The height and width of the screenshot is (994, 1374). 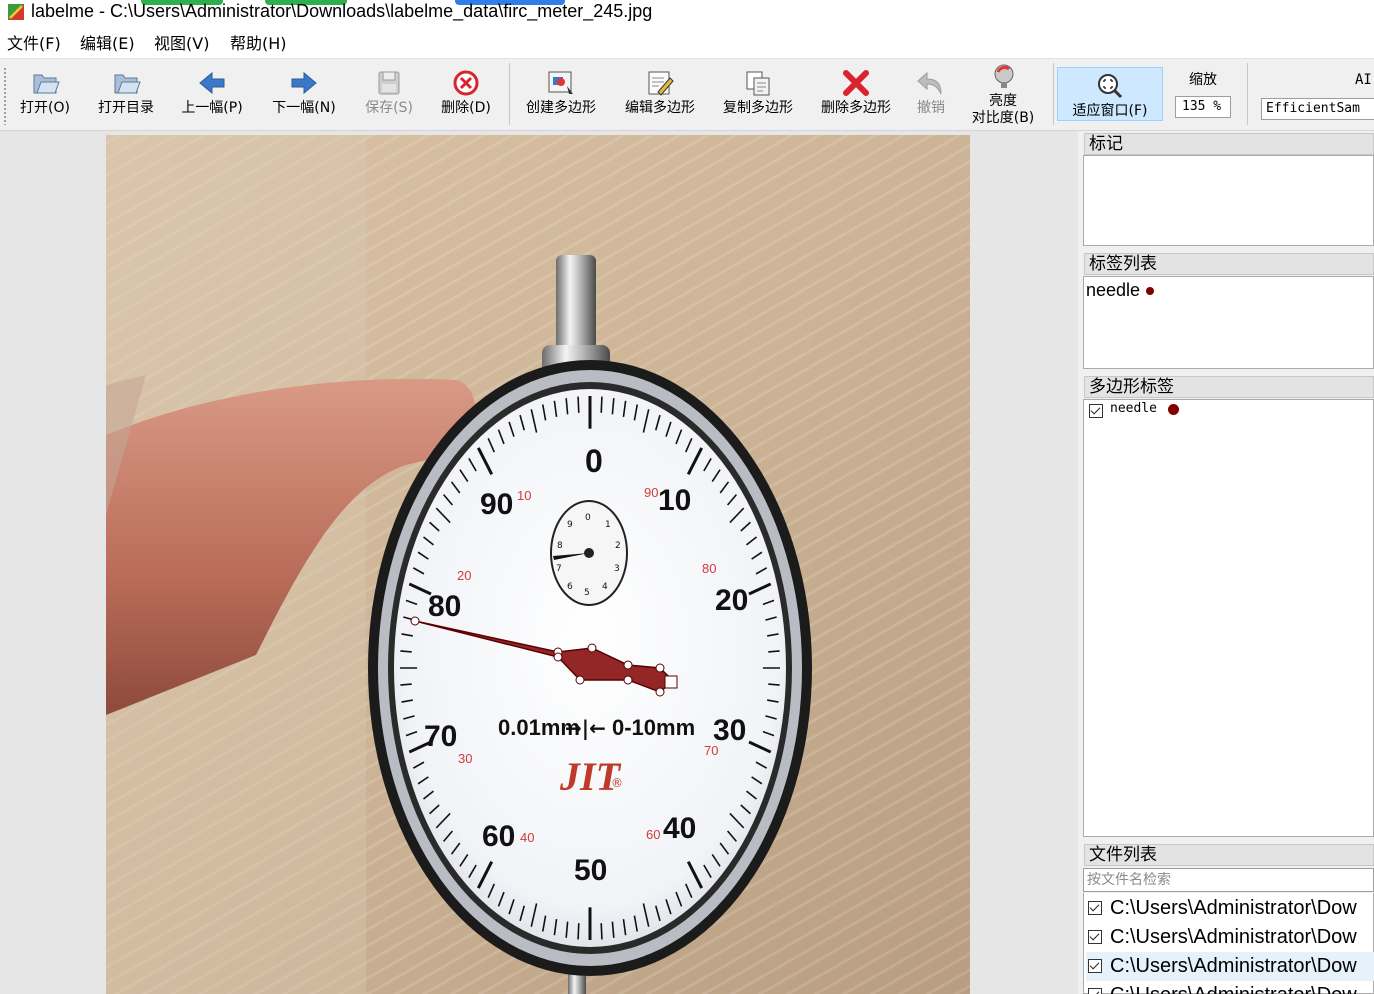 What do you see at coordinates (758, 83) in the screenshot?
I see `copy-icon` at bounding box center [758, 83].